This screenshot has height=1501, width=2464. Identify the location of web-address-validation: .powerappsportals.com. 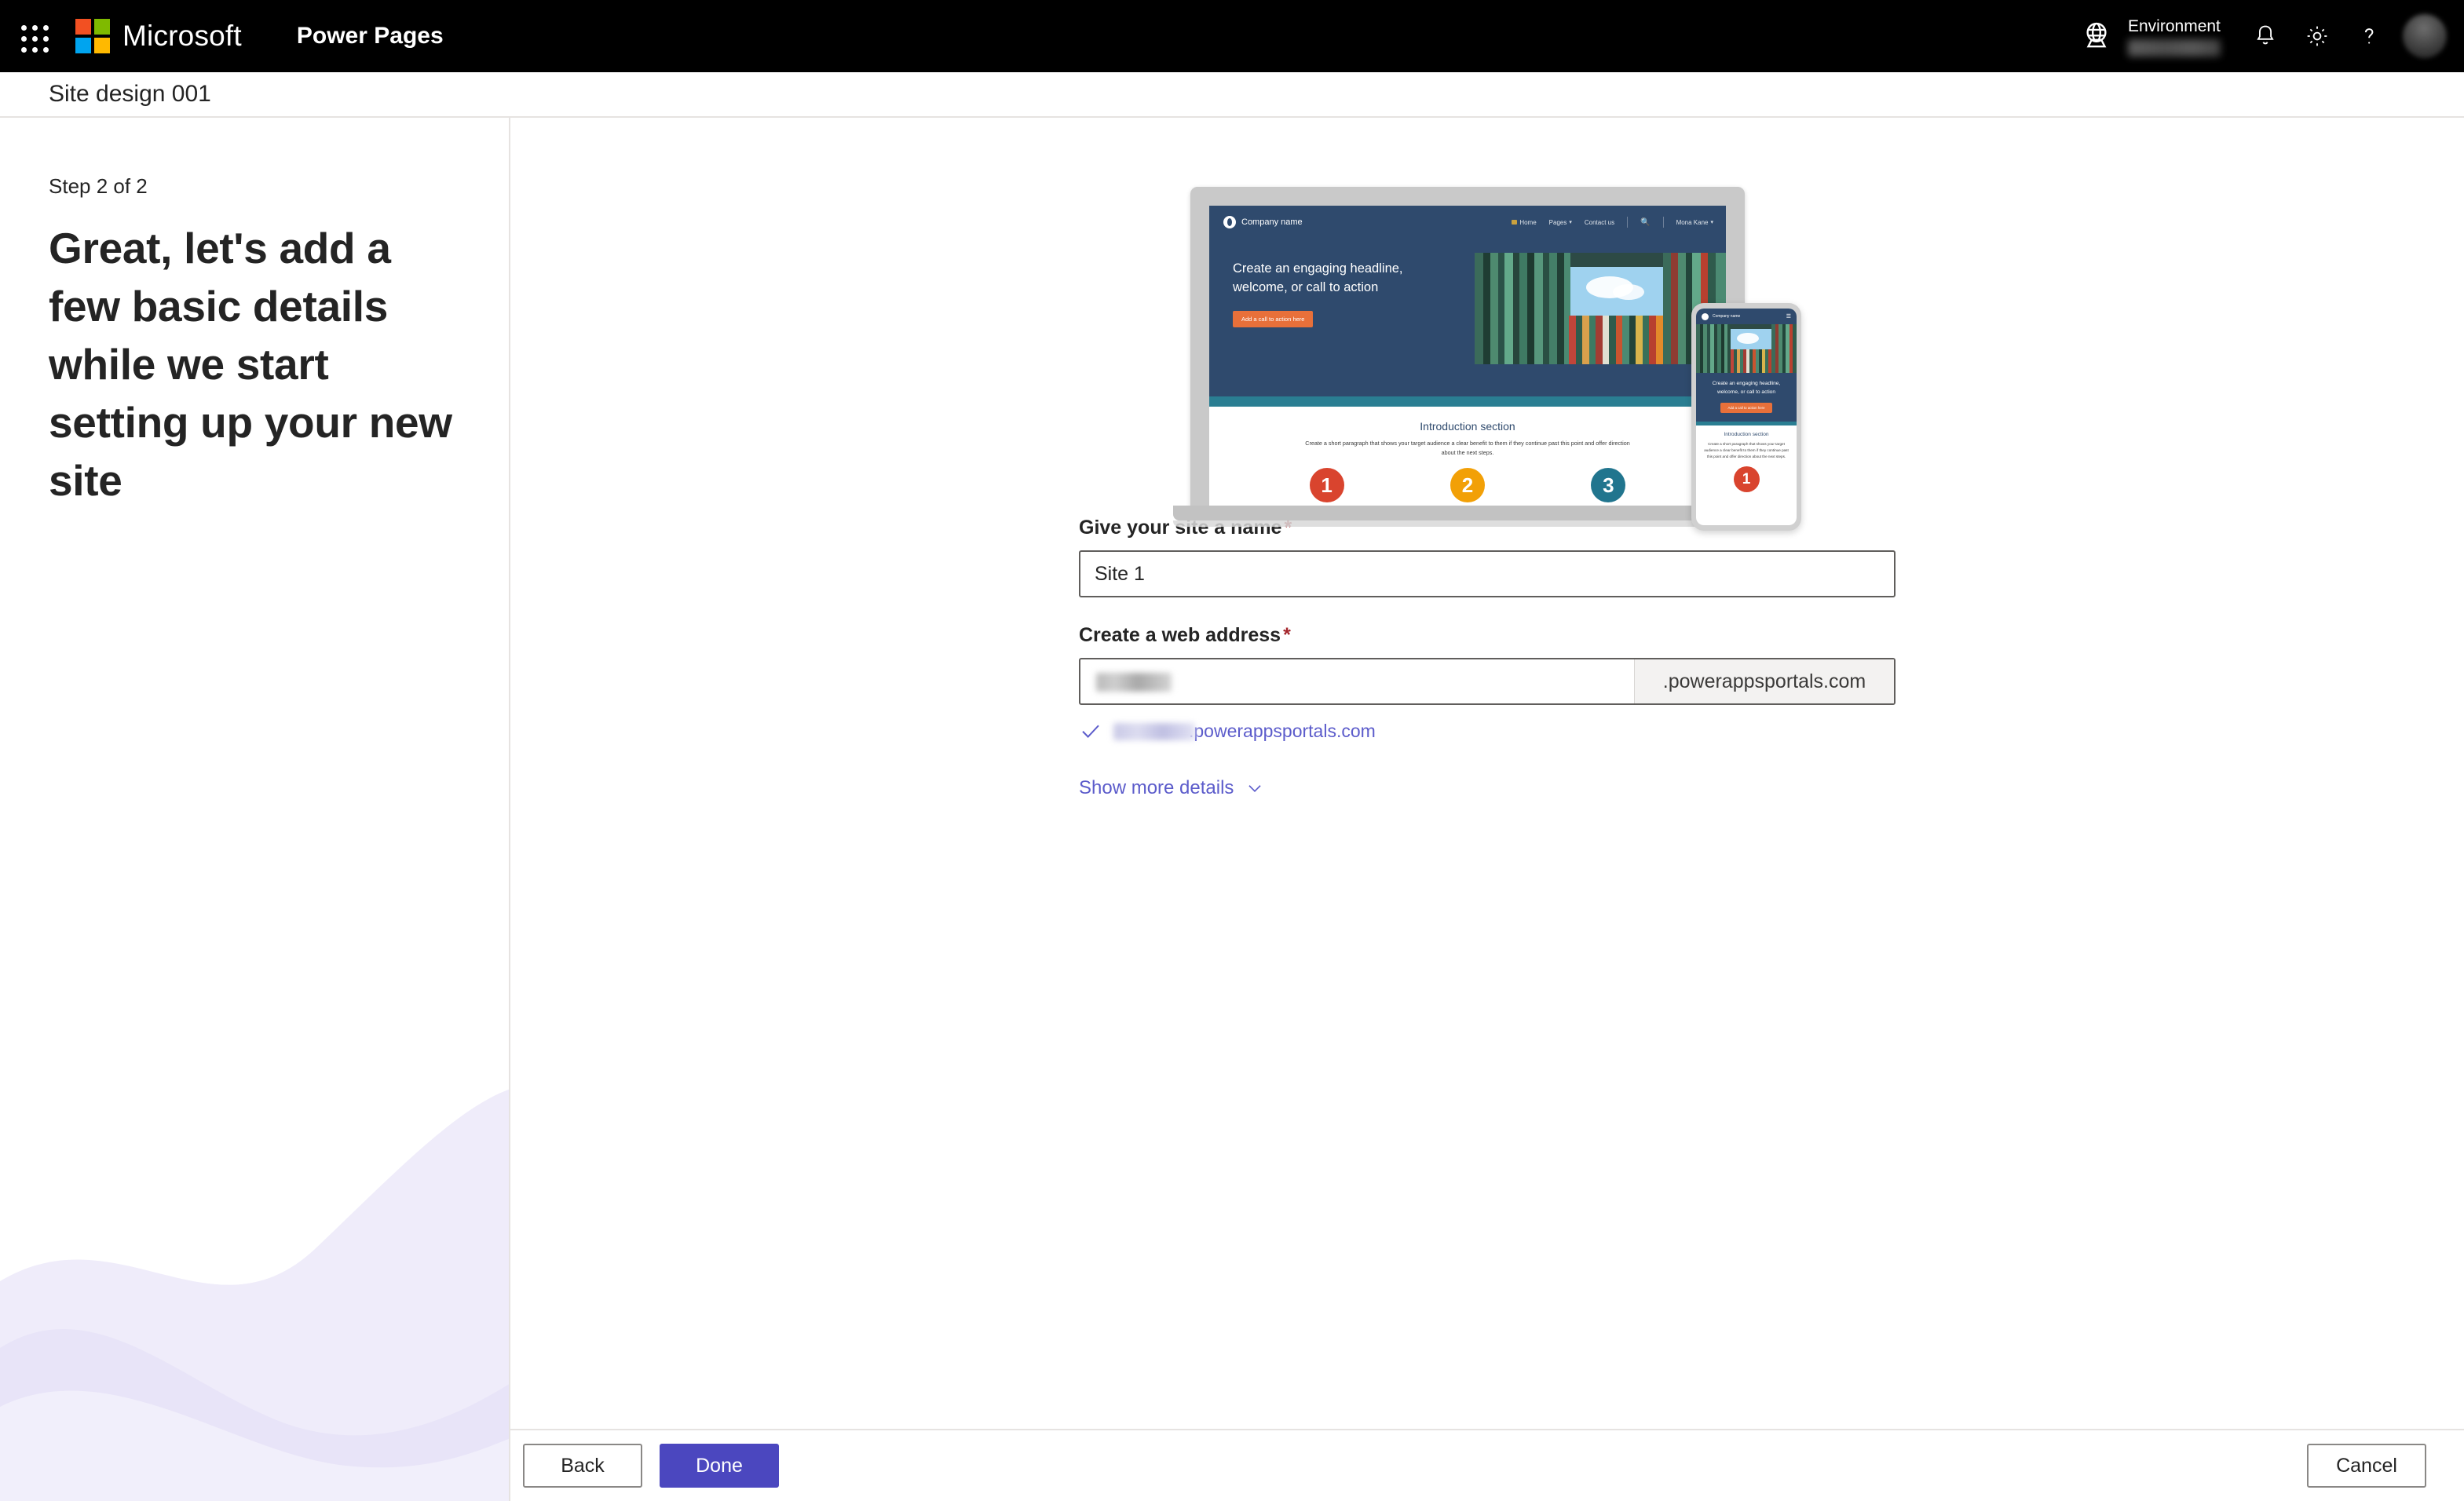
(1488, 731).